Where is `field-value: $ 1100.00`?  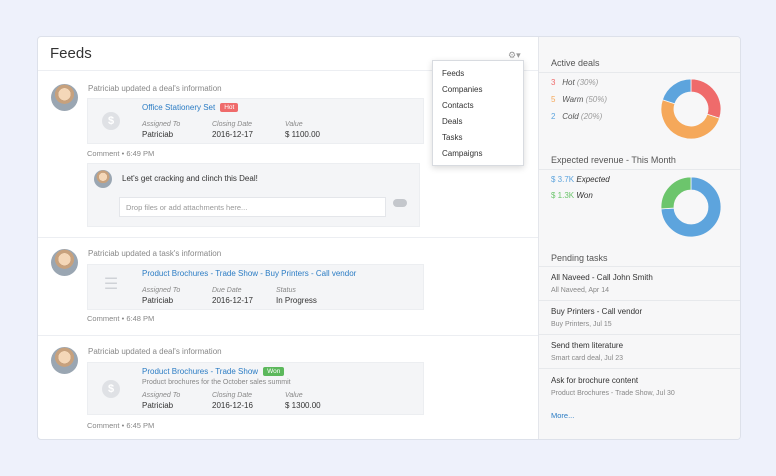
field-value: $ 1100.00 is located at coordinates (302, 134).